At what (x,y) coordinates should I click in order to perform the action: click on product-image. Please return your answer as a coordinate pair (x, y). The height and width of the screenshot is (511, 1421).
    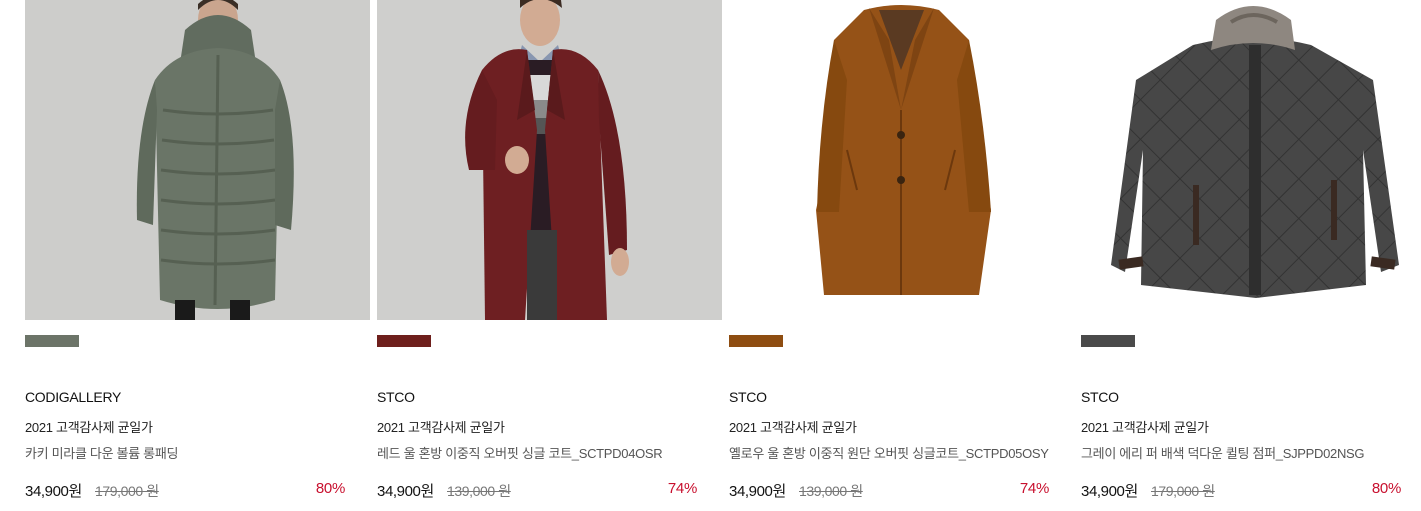
    Looking at the image, I should click on (1251, 160).